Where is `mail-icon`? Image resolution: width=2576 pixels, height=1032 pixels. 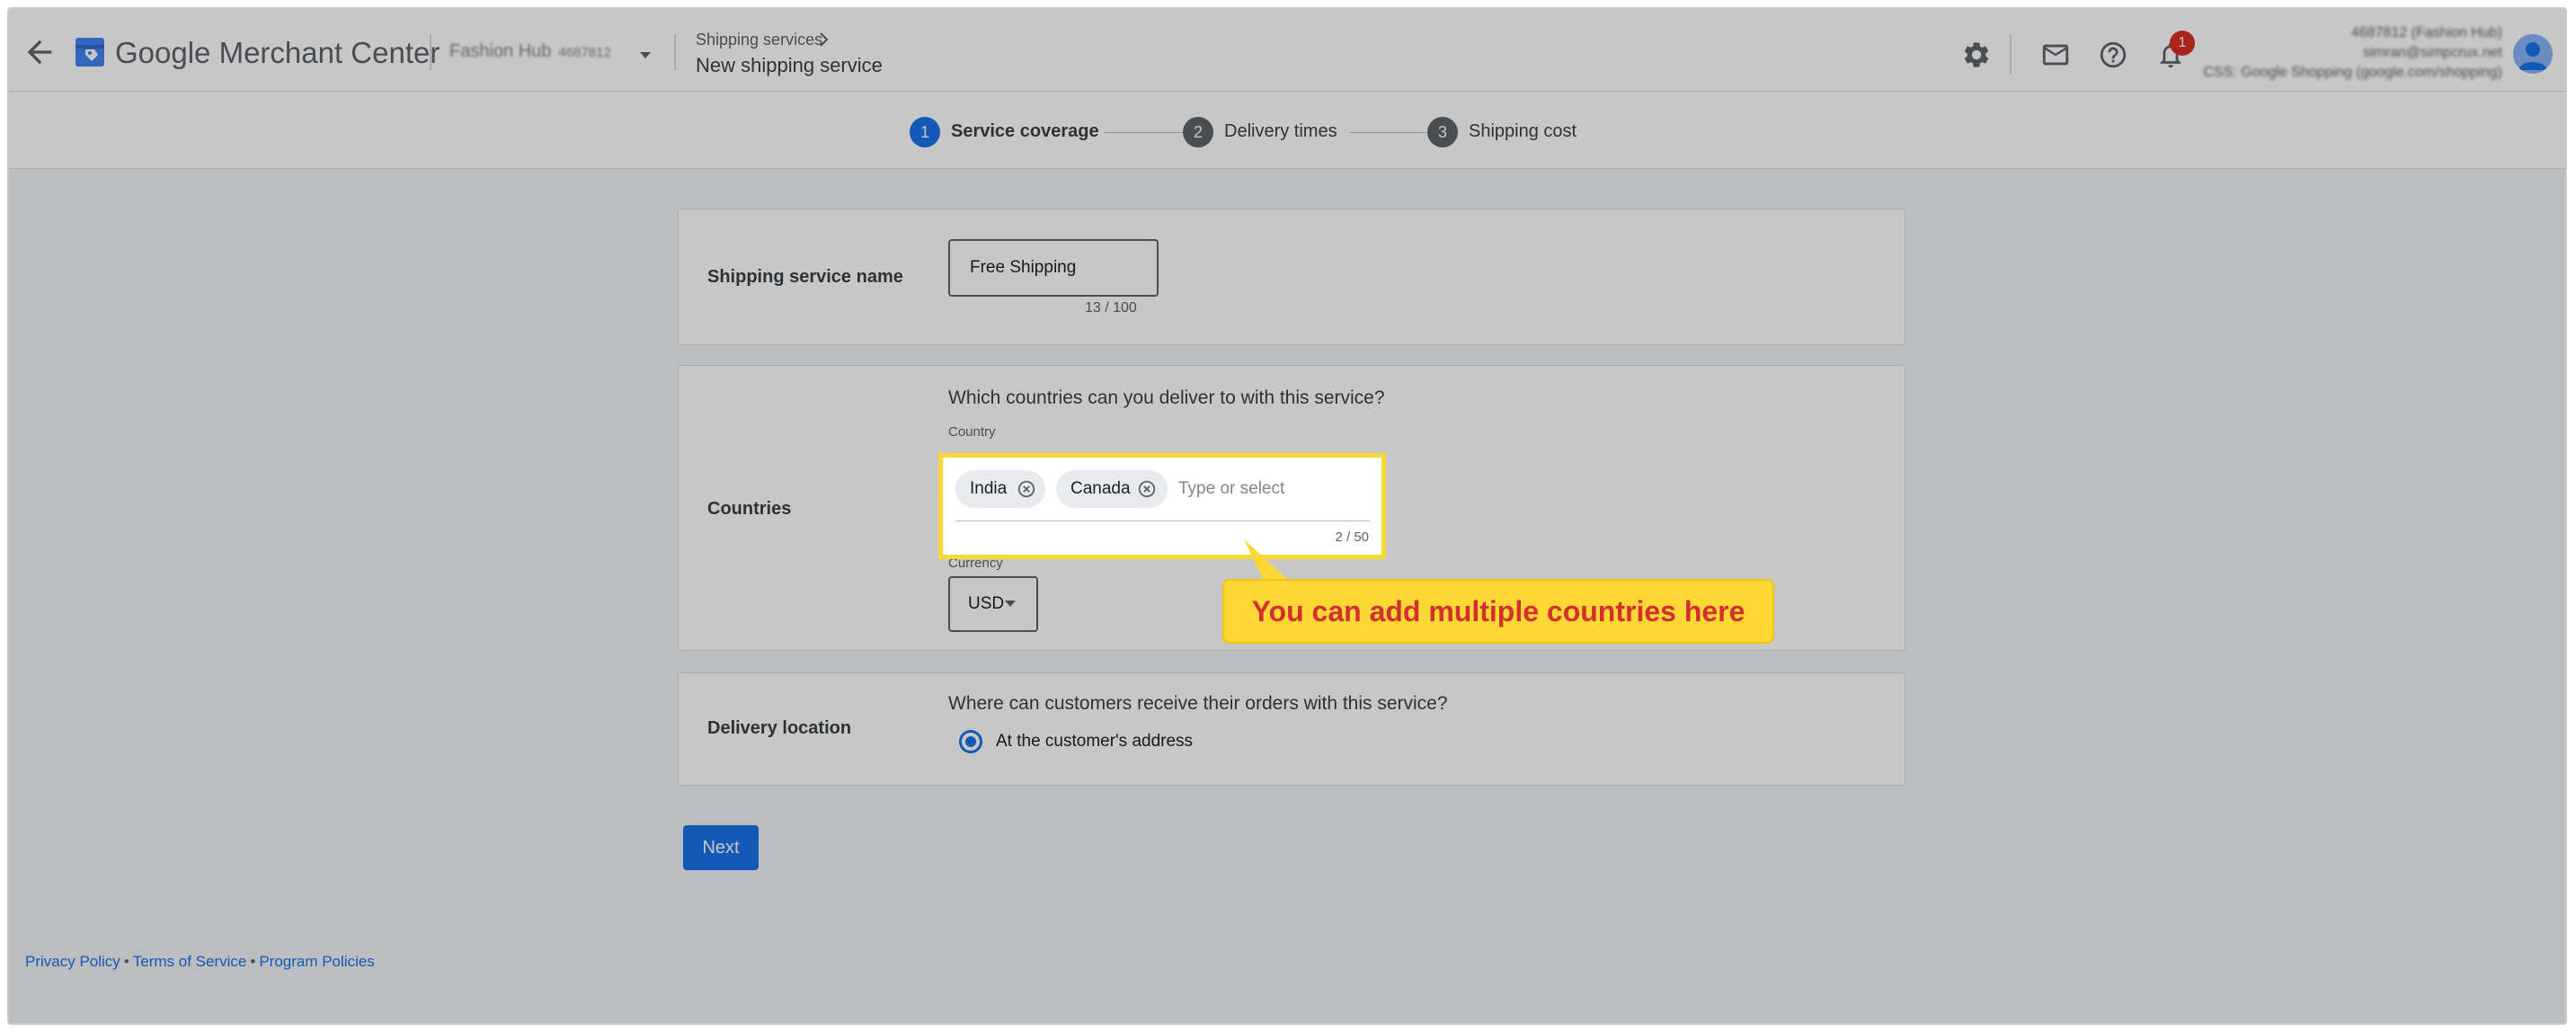
mail-icon is located at coordinates (2055, 55).